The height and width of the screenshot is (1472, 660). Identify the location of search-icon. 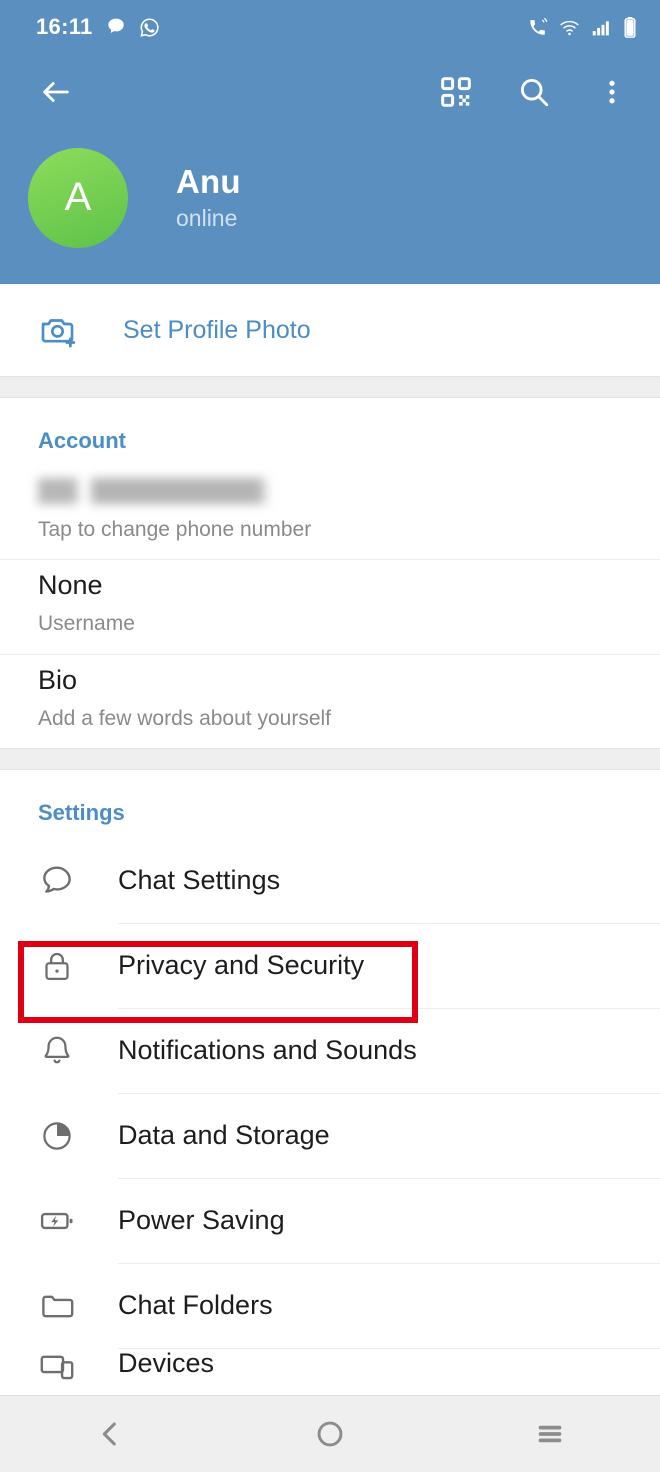
(534, 92).